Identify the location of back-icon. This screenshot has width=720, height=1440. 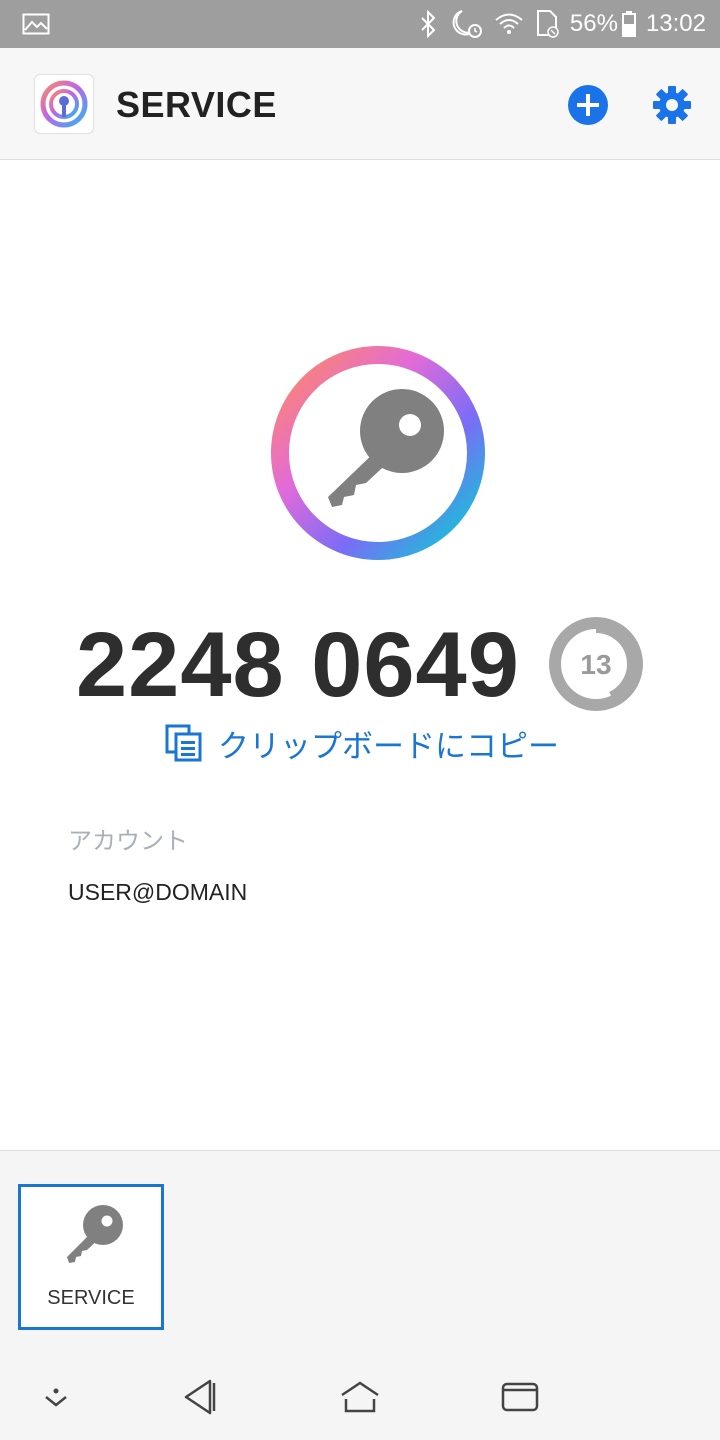
(200, 1397).